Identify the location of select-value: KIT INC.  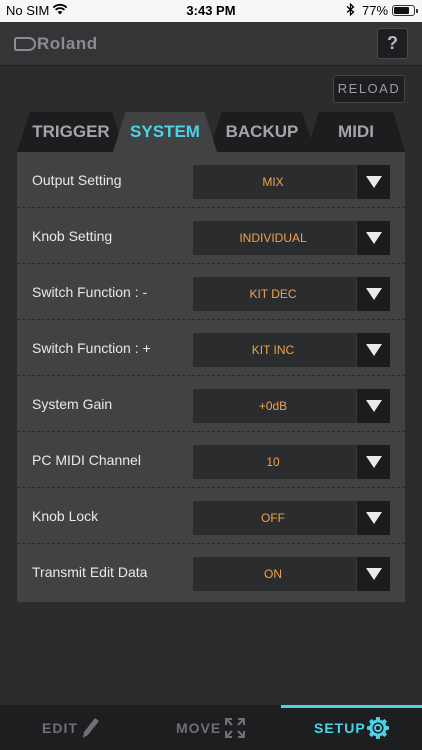
(273, 350).